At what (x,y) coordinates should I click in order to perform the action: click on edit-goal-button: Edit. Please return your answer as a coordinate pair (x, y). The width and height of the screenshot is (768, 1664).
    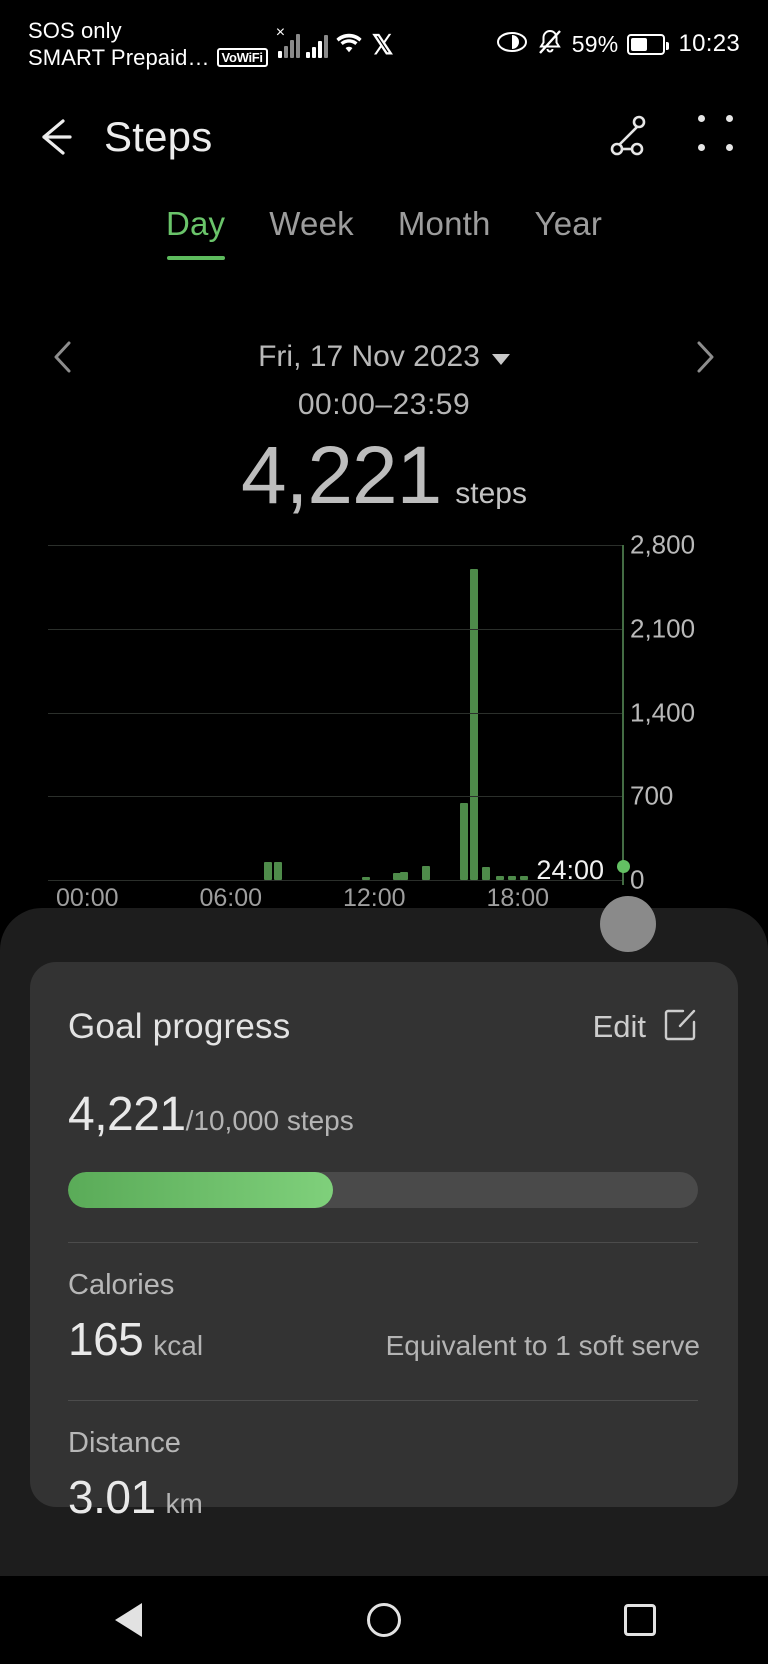
    Looking at the image, I should click on (646, 1026).